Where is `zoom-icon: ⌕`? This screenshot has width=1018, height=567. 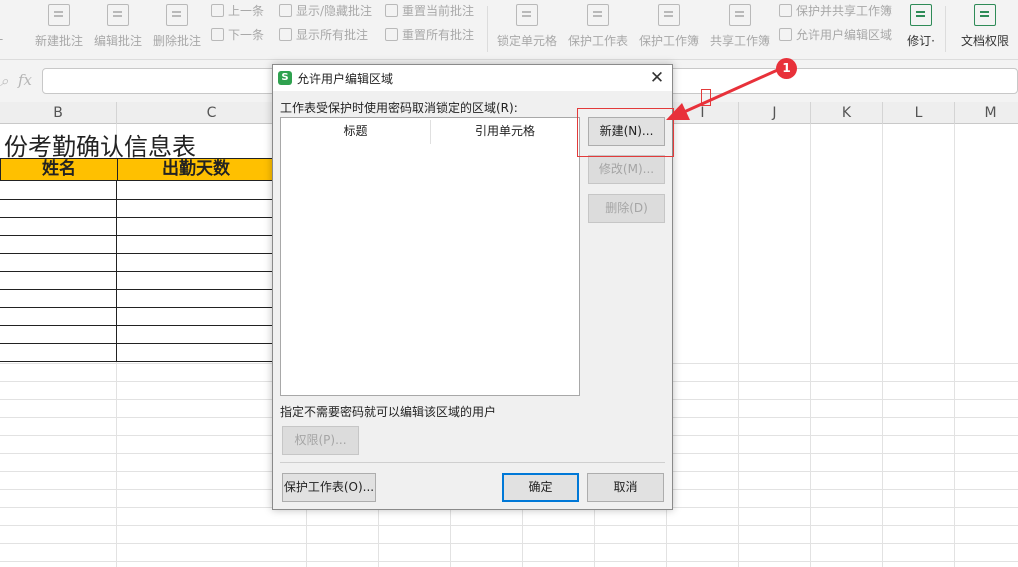
zoom-icon: ⌕ is located at coordinates (4, 81).